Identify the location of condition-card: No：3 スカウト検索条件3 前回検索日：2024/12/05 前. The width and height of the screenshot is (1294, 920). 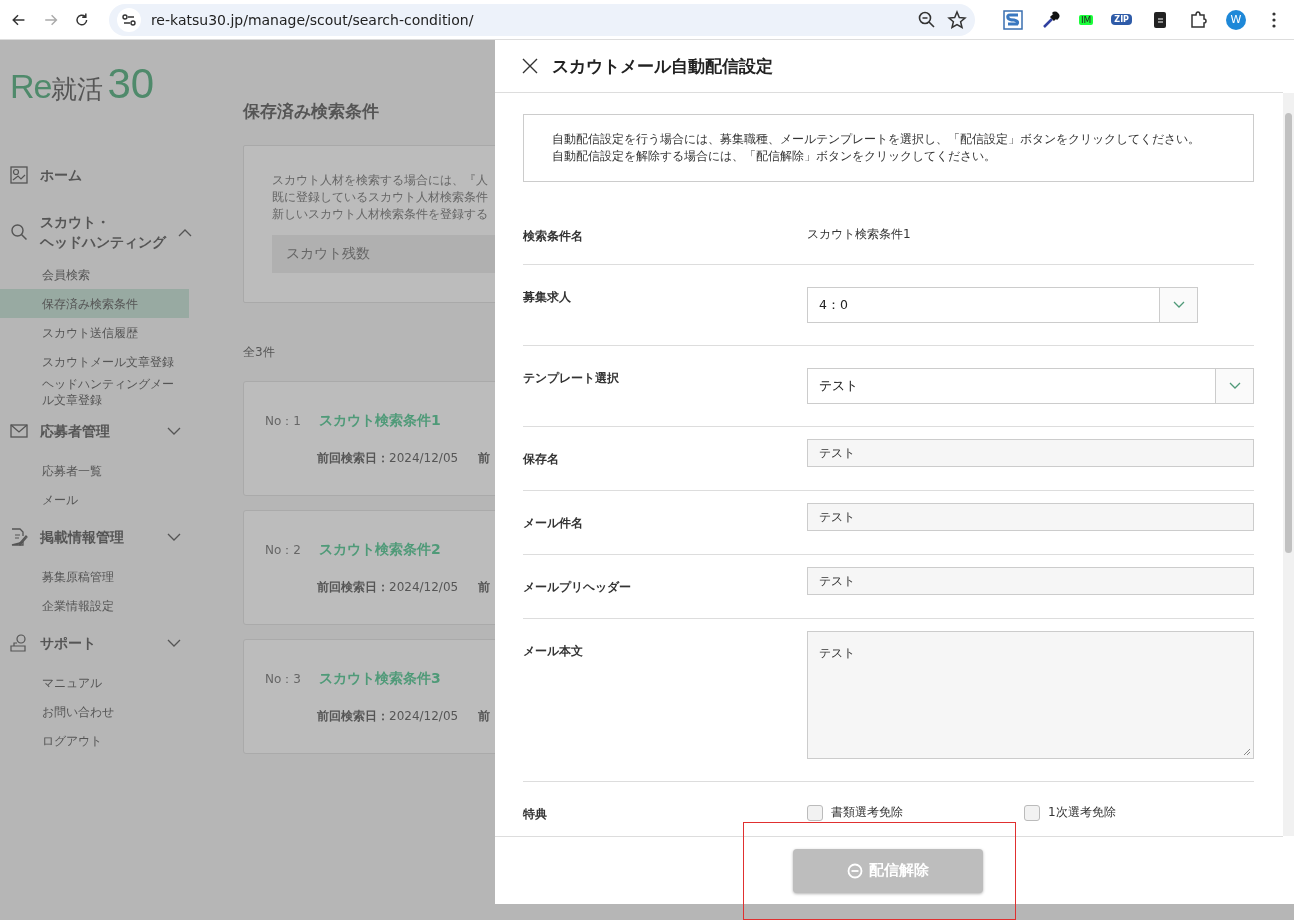
(369, 696).